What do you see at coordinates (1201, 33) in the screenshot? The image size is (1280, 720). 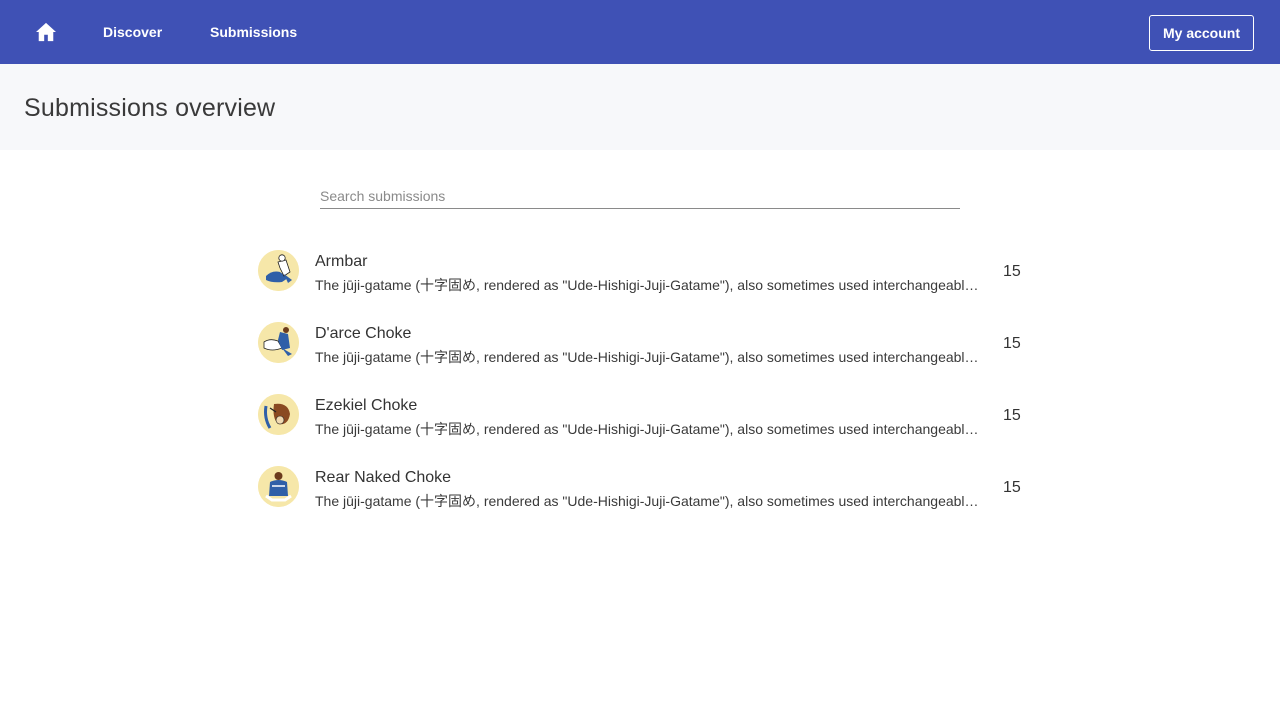 I see `my-account-button: My account` at bounding box center [1201, 33].